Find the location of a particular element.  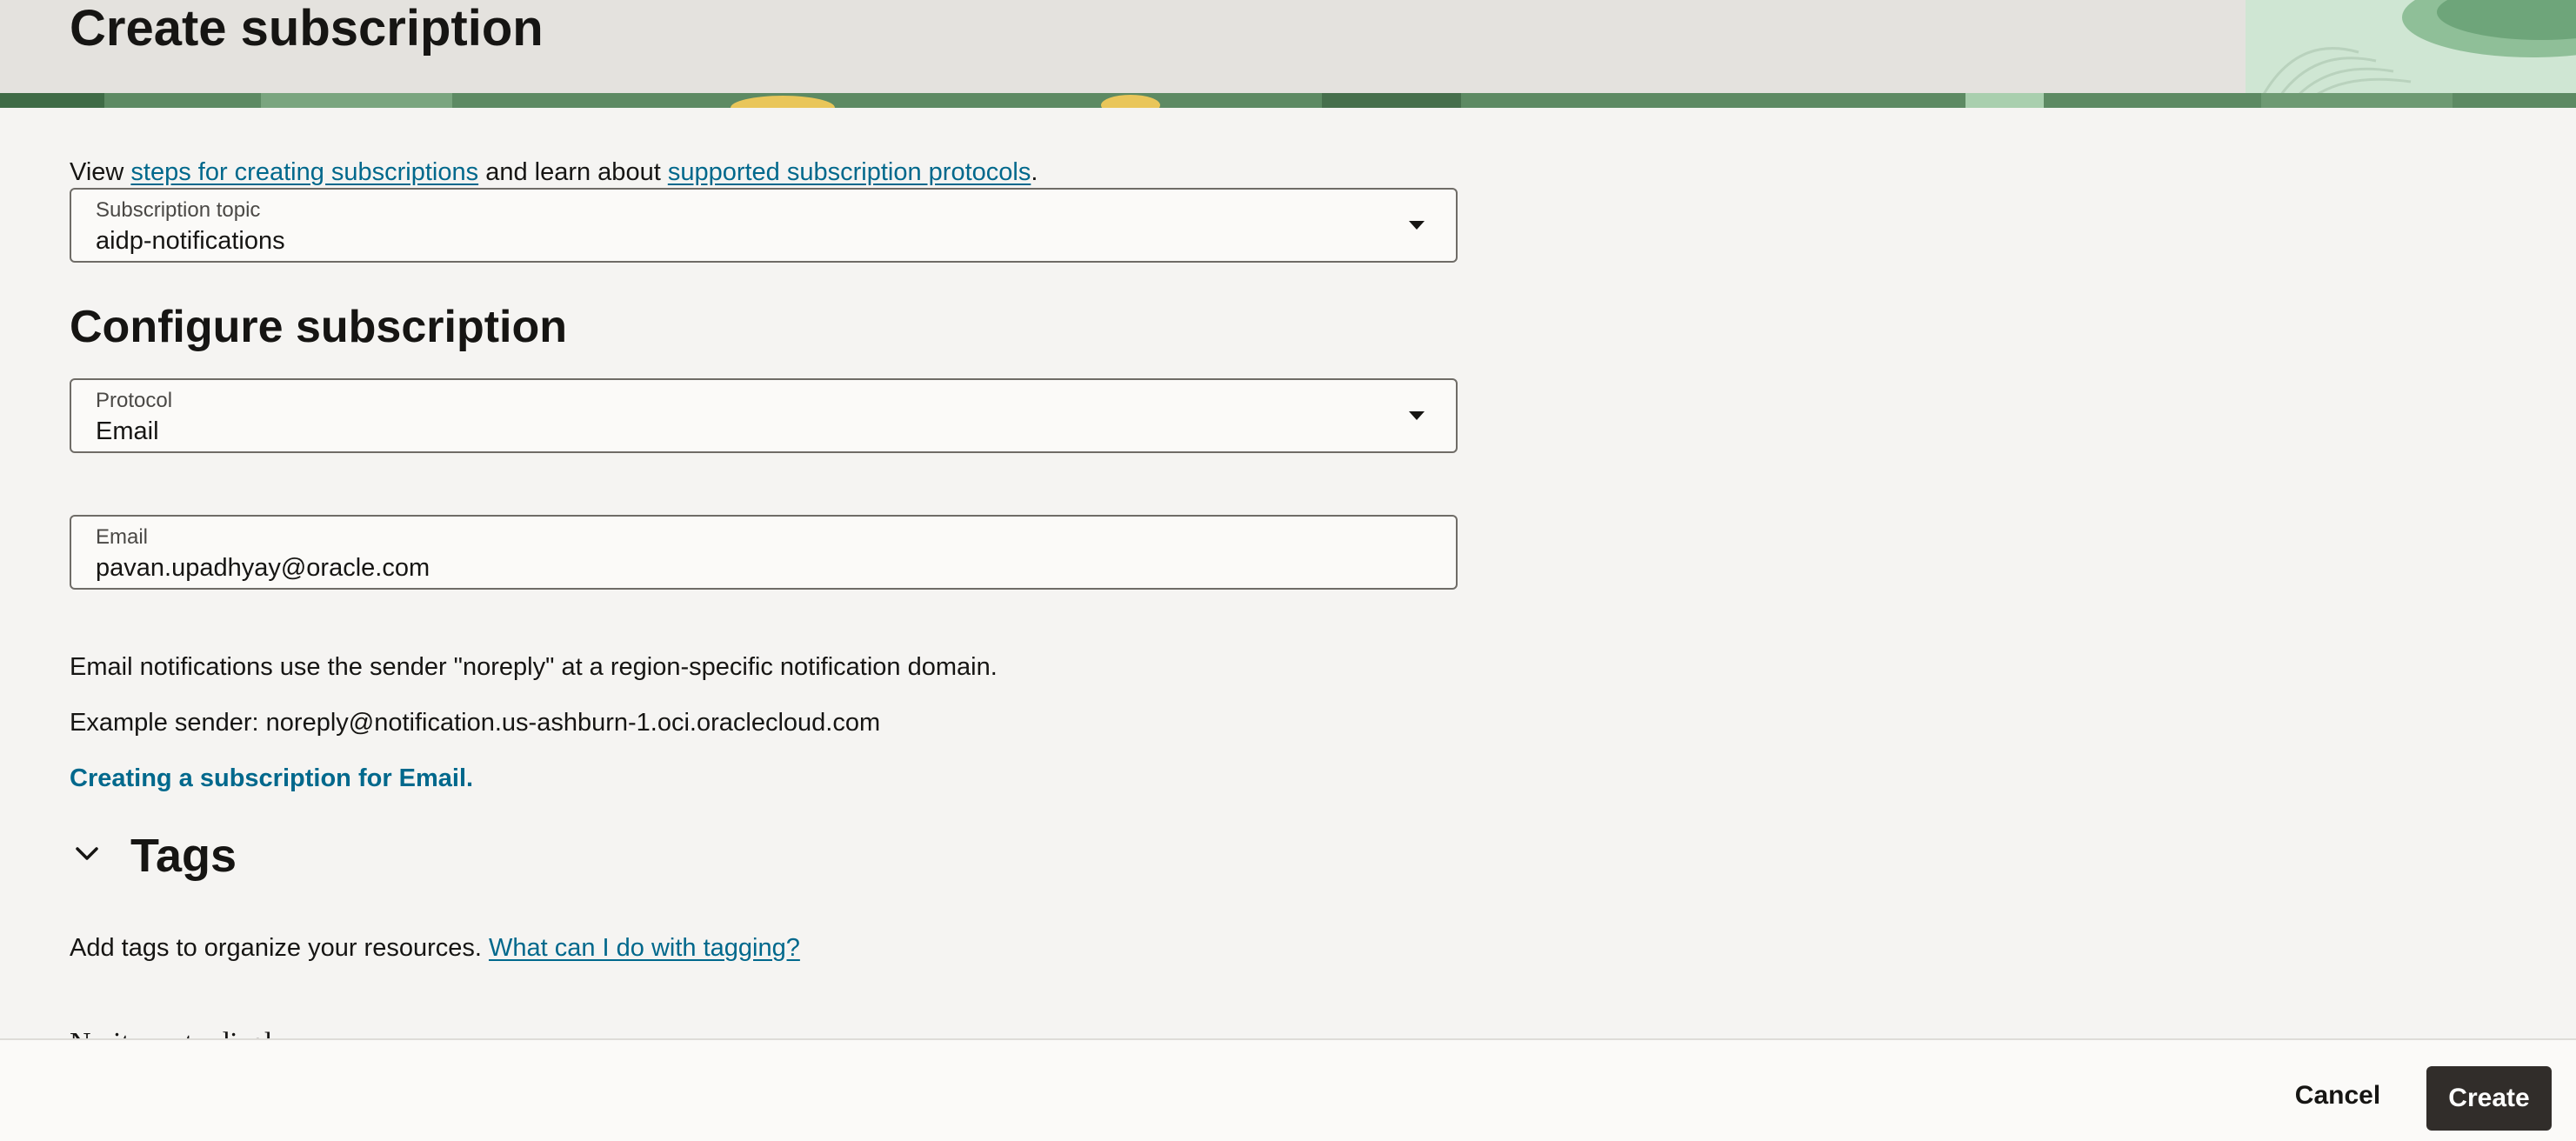

tagging-help-link: What can I do with tagging? is located at coordinates (644, 948).